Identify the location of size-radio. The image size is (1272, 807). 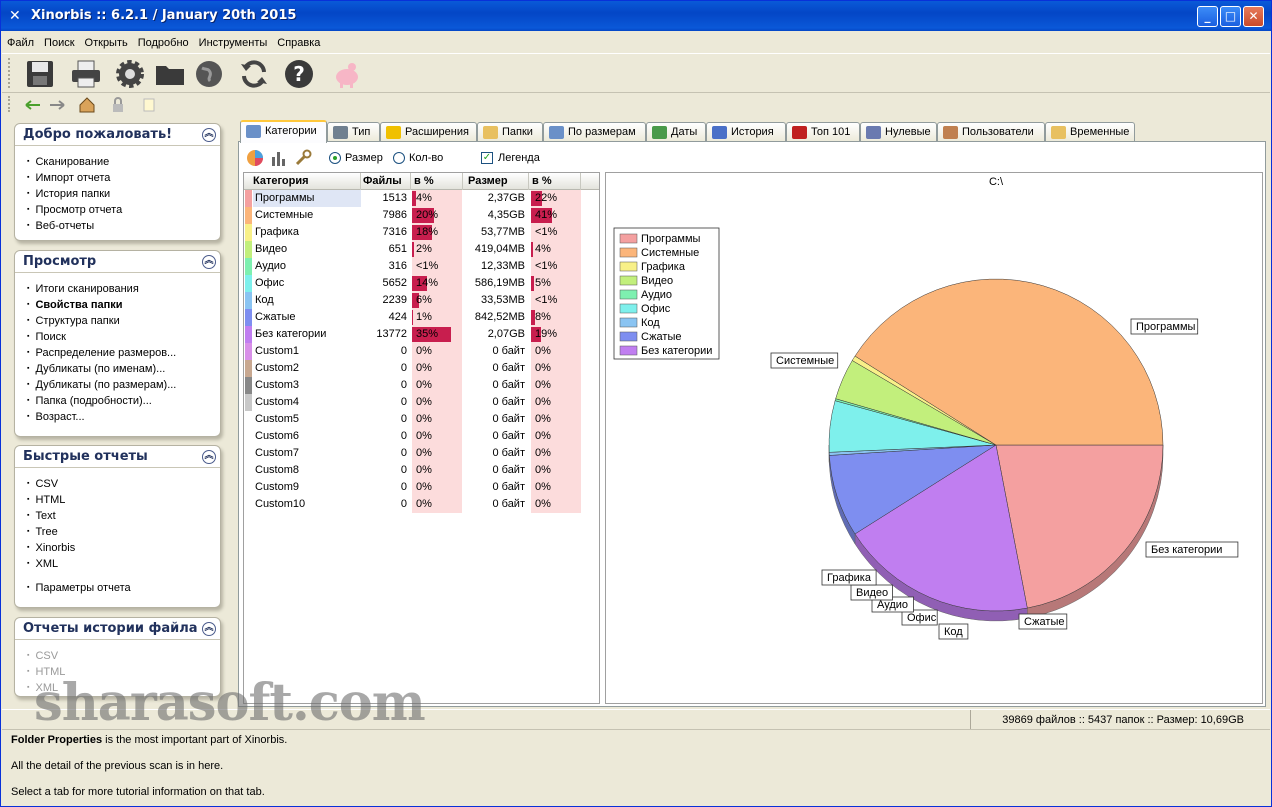
(335, 158).